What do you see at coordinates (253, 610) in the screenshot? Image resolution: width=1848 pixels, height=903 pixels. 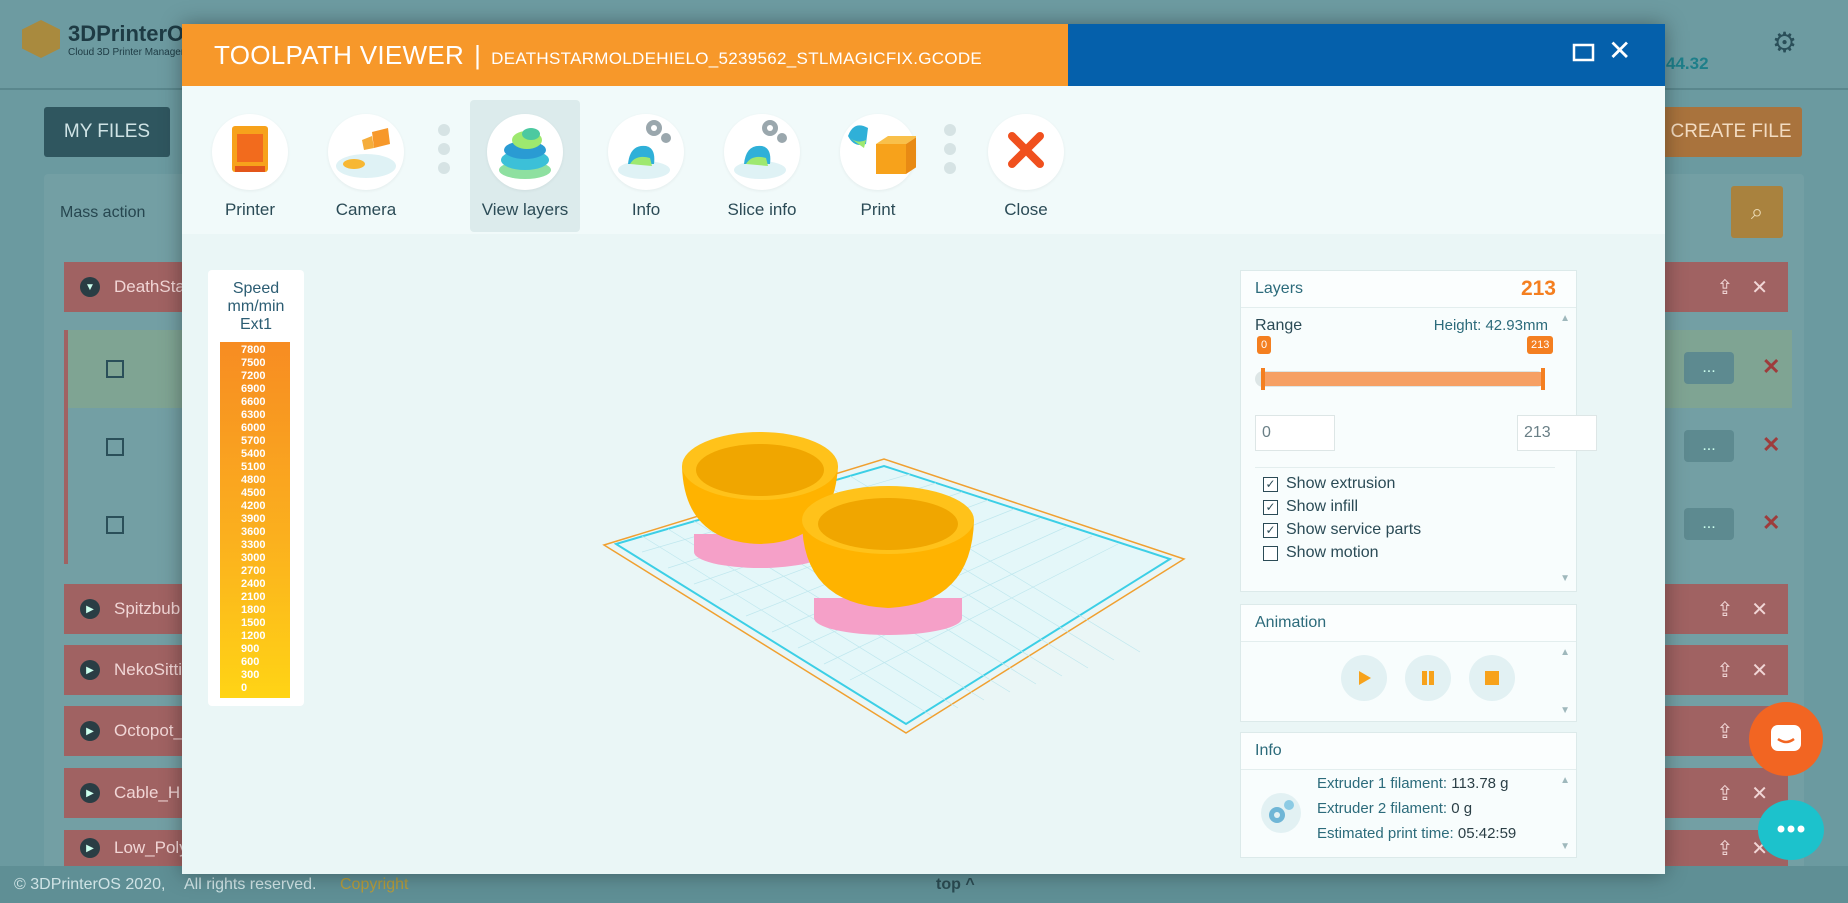 I see `legend-value: 1800` at bounding box center [253, 610].